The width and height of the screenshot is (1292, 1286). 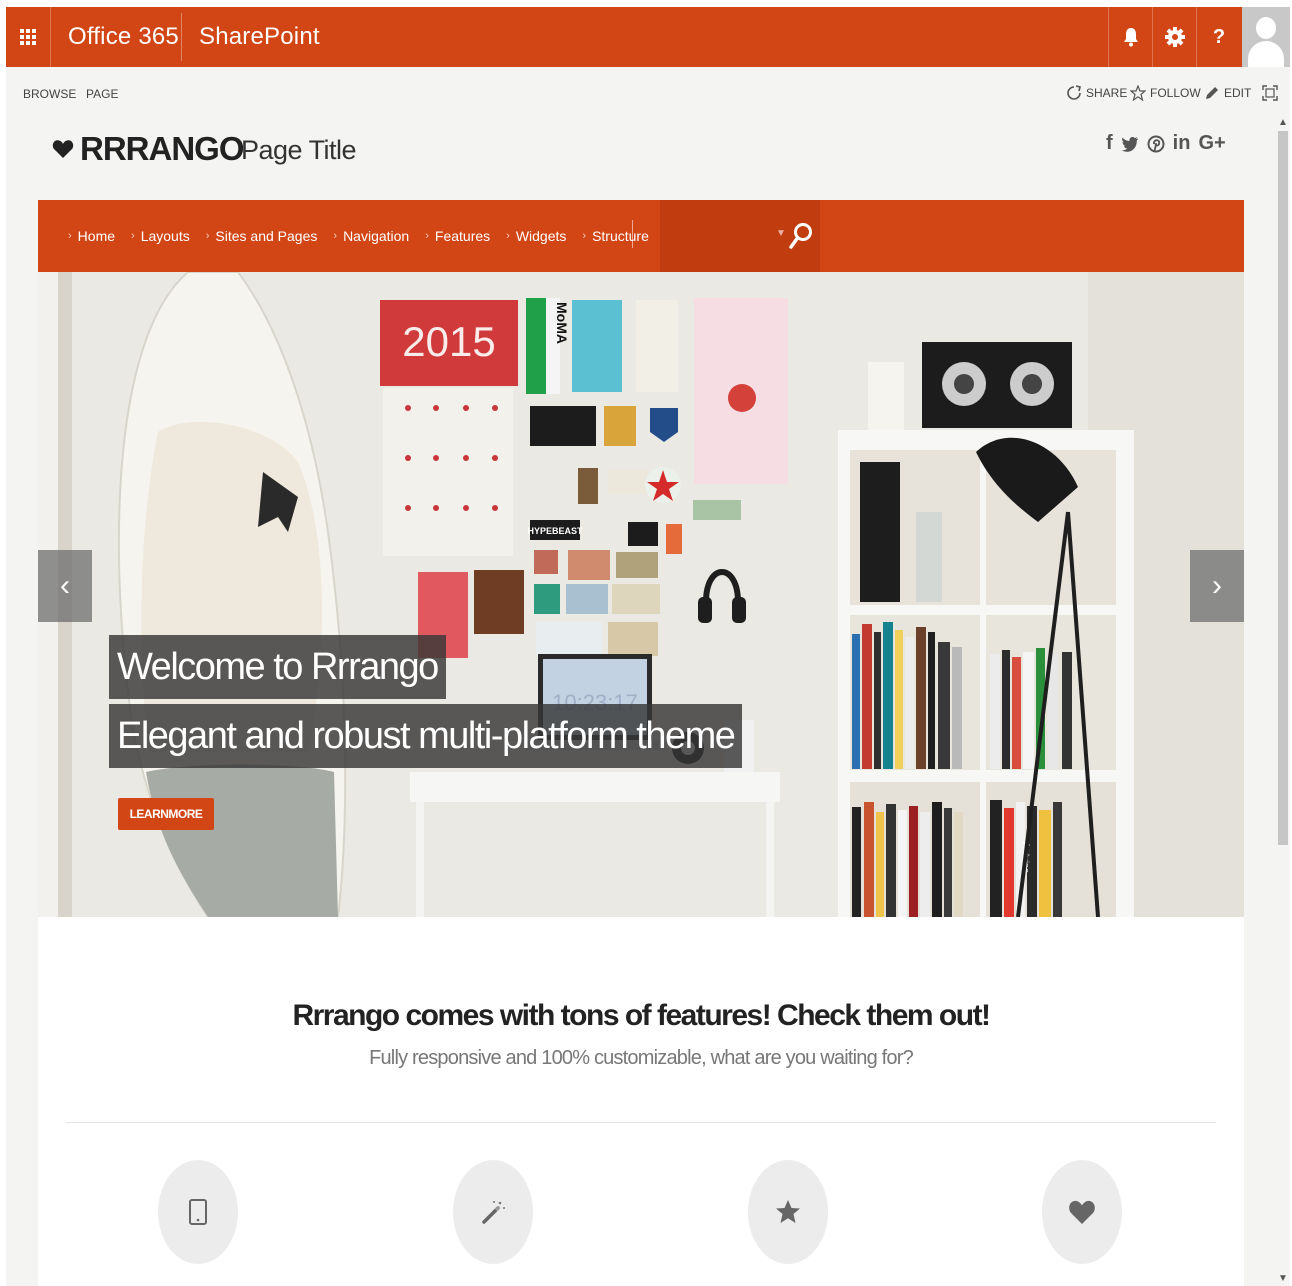 I want to click on hero-caption-subtitle: Elegant and robust multi-platform theme, so click(x=426, y=736).